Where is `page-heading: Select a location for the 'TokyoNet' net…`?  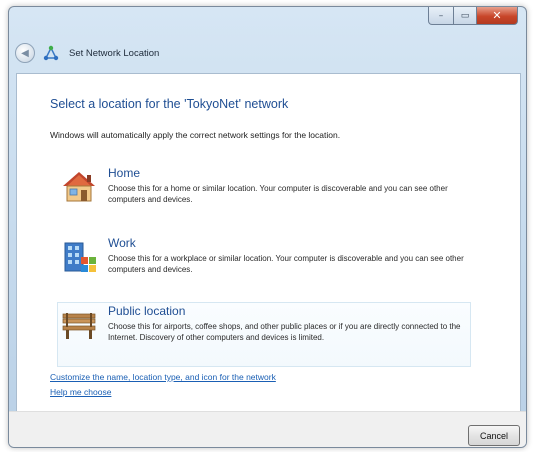
page-heading: Select a location for the 'TokyoNet' net… is located at coordinates (169, 104).